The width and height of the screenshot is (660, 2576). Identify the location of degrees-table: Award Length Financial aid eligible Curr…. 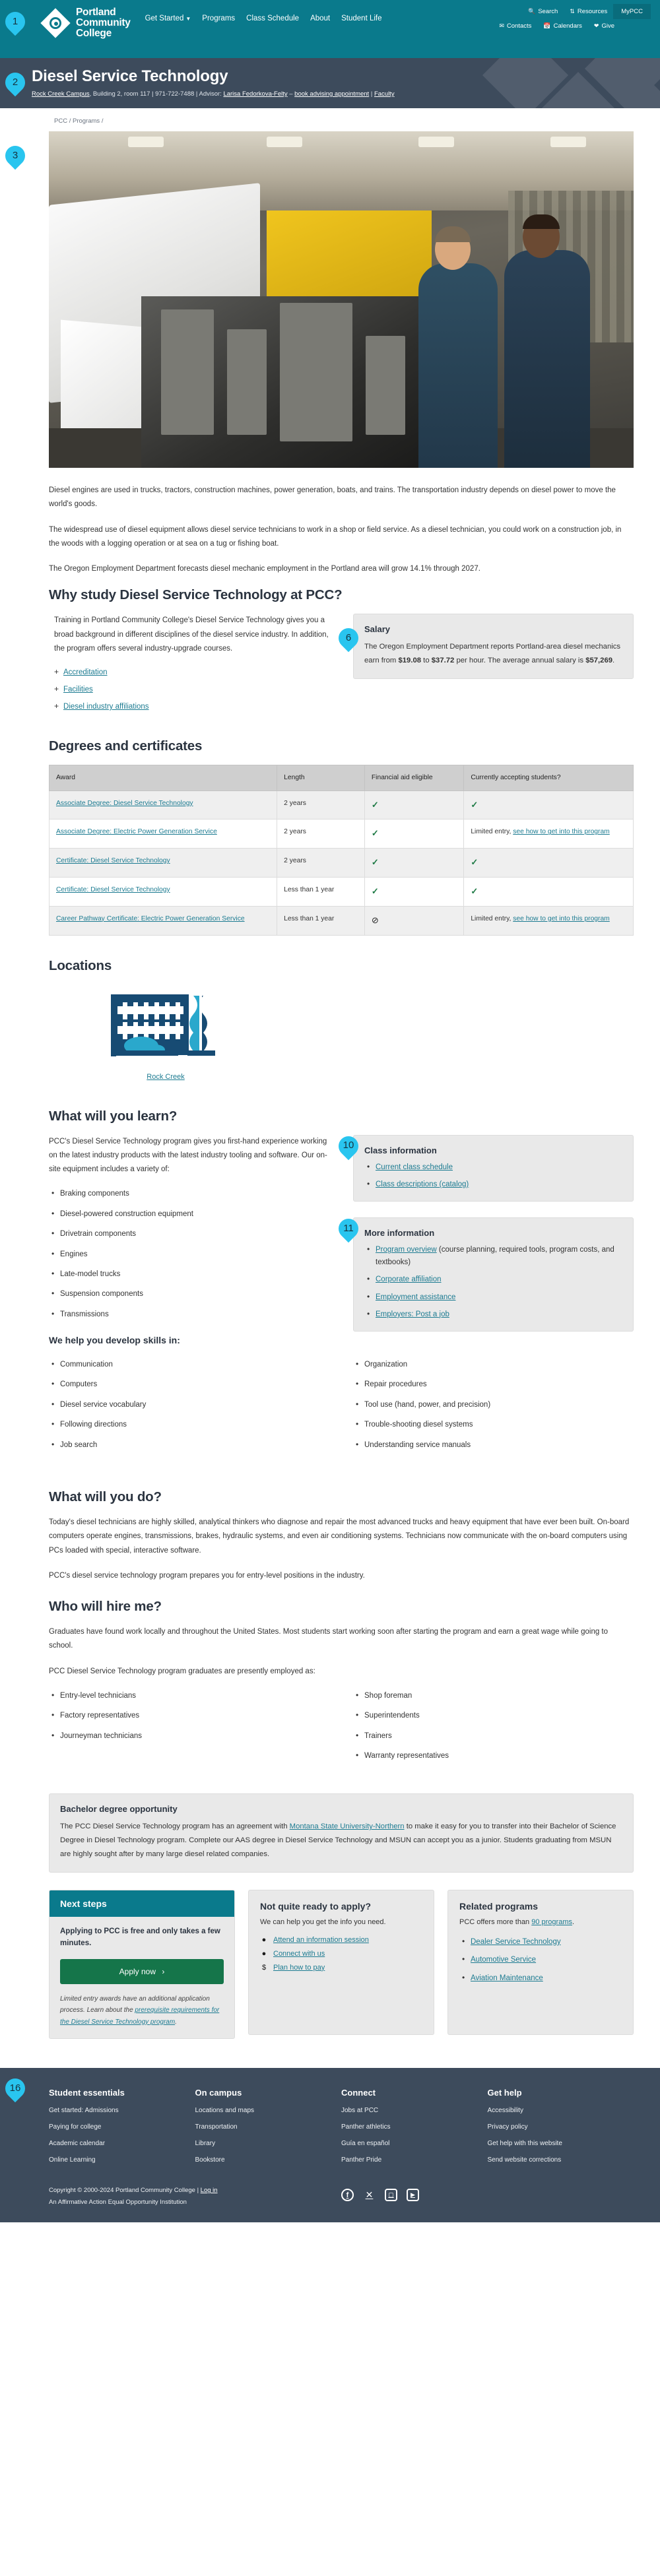
(341, 850).